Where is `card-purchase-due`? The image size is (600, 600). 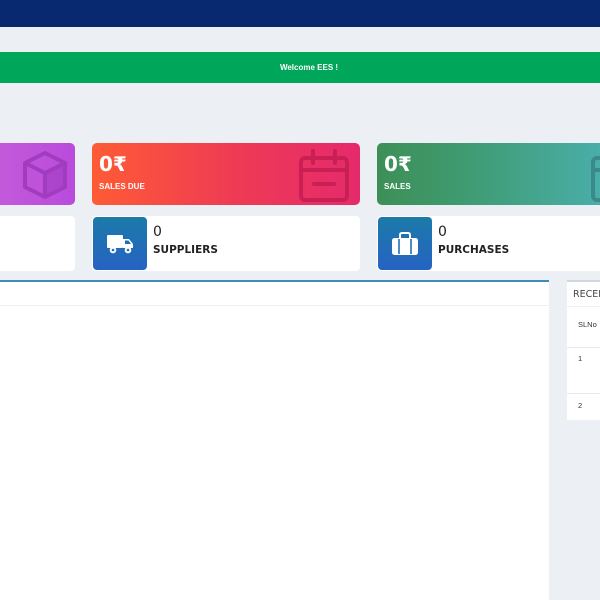
card-purchase-due is located at coordinates (37, 174).